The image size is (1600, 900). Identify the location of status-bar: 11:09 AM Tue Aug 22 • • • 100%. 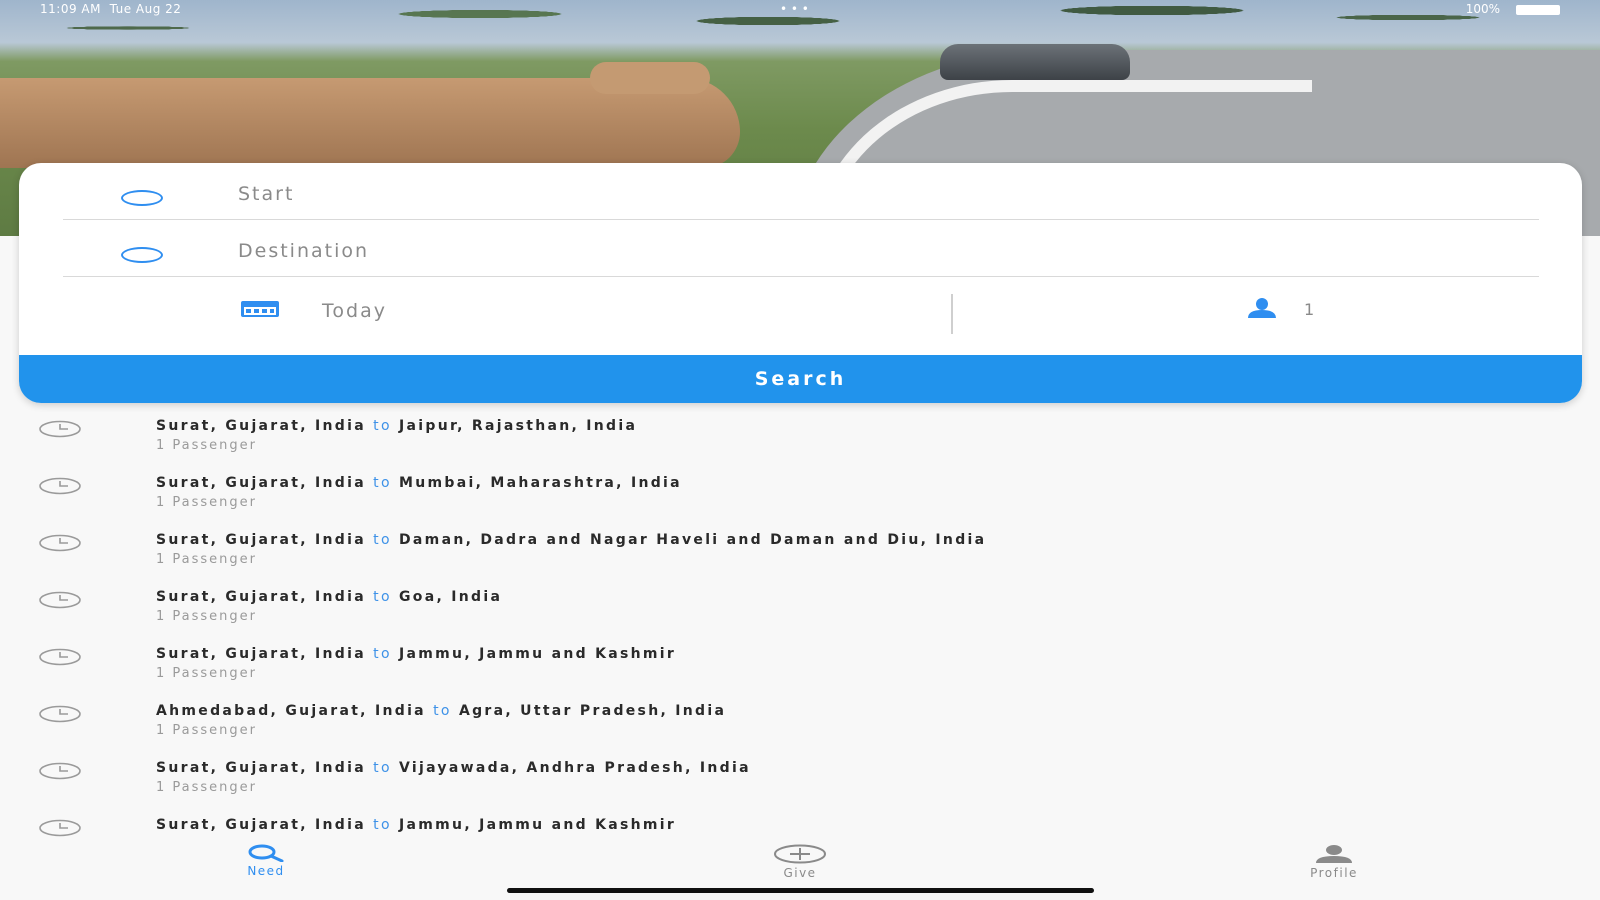
(800, 10).